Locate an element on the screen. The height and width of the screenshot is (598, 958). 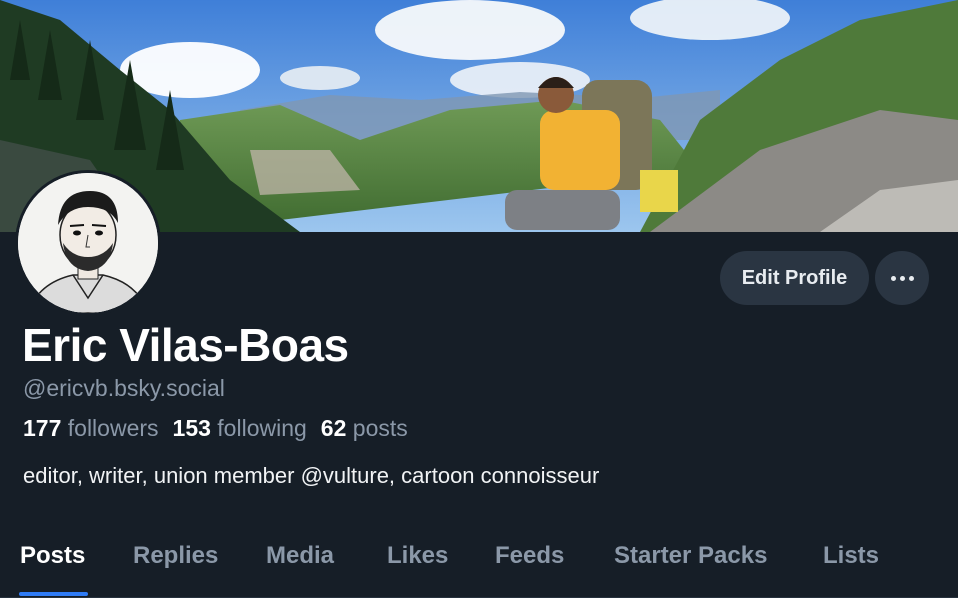
tab-feeds: Feeds is located at coordinates (529, 556).